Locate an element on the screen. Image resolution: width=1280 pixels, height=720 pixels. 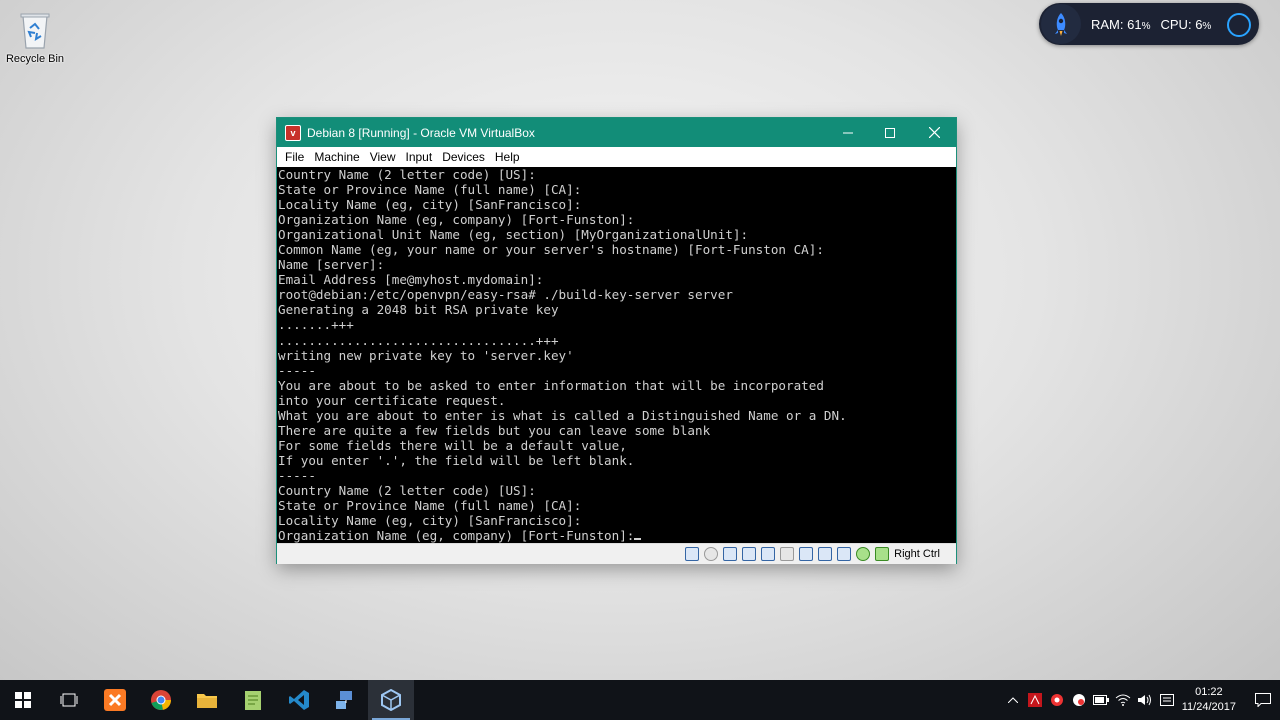
system-tray: 01:22 11/24/2017 is located at coordinates (1141, 700).